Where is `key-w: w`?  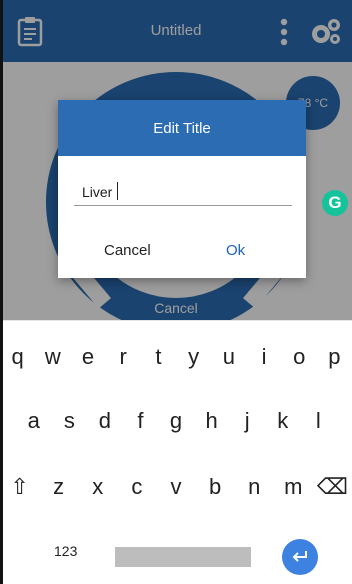
key-w: w is located at coordinates (52, 357).